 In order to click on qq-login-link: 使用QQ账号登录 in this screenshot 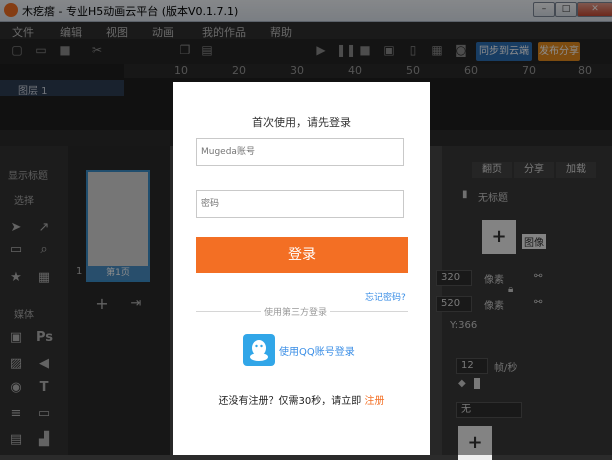, I will do `click(317, 350)`.